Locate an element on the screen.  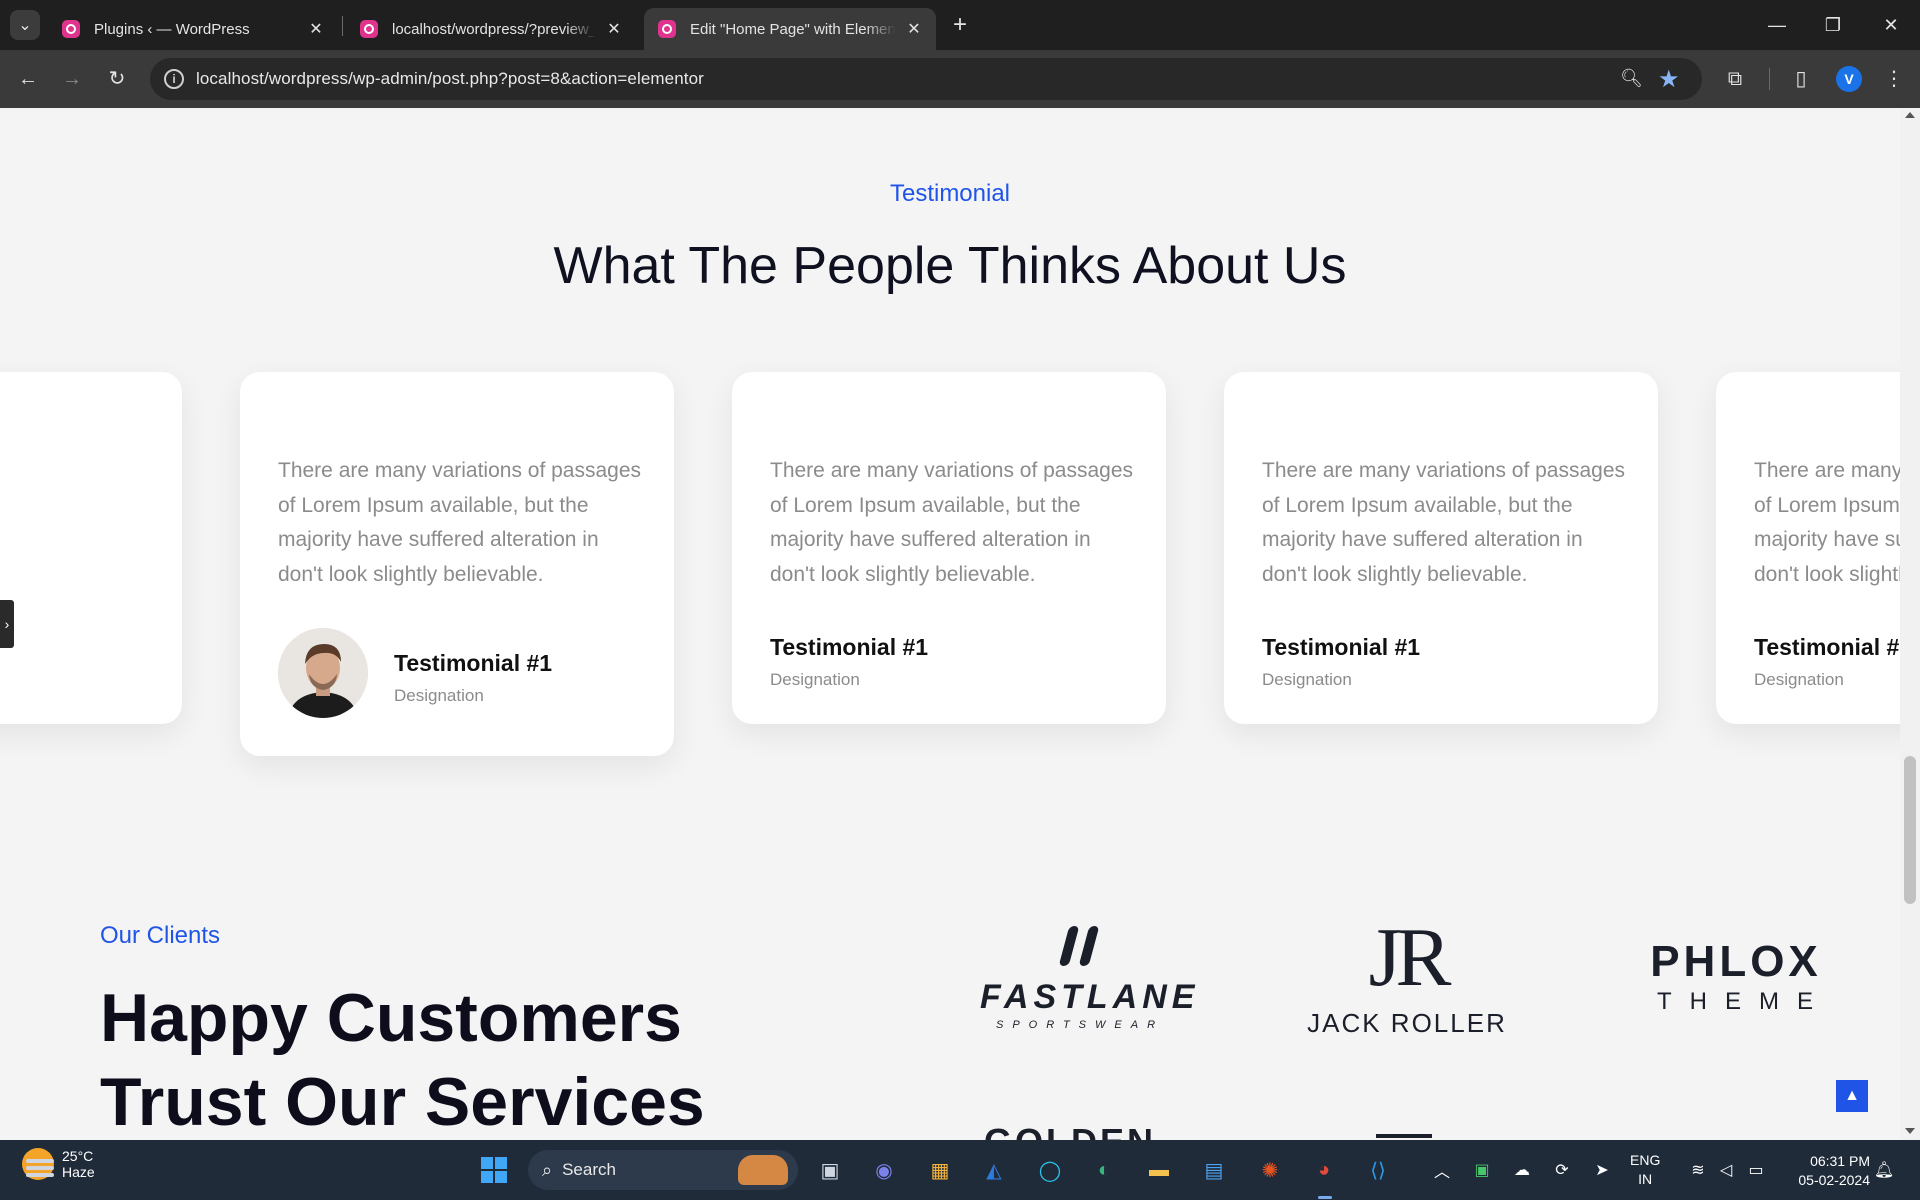
back-icon: ← is located at coordinates (28, 79).